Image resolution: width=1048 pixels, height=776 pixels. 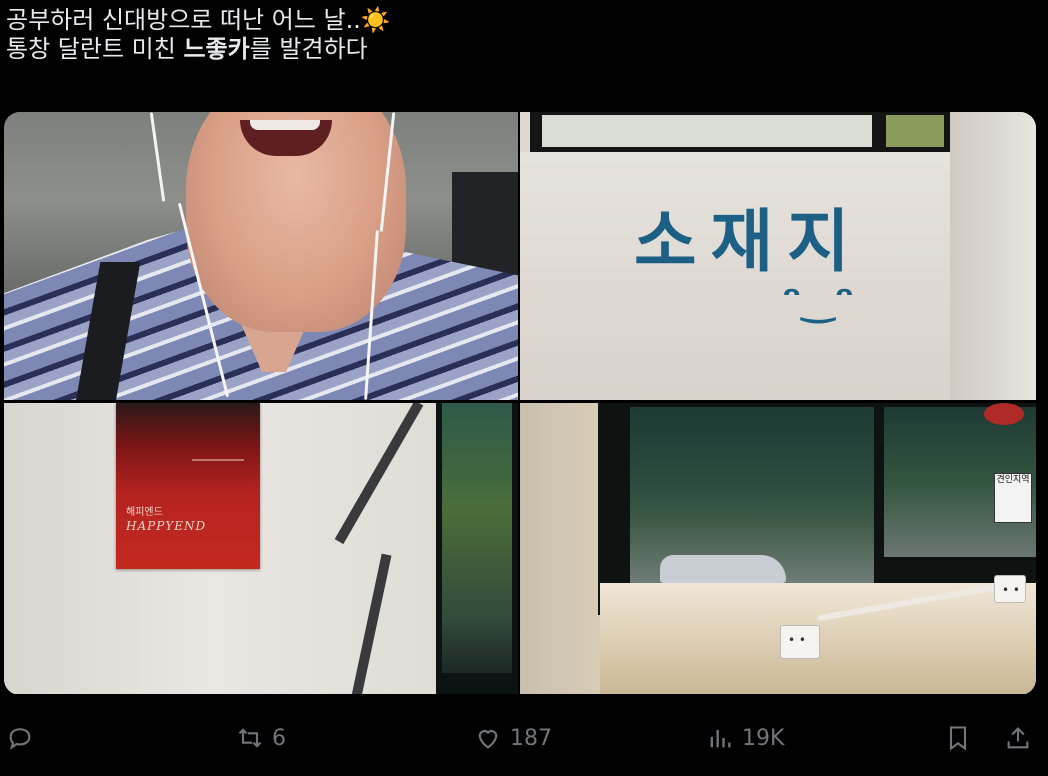 What do you see at coordinates (818, 301) in the screenshot?
I see `graffiti-smile: ᵔ‿ᵔ` at bounding box center [818, 301].